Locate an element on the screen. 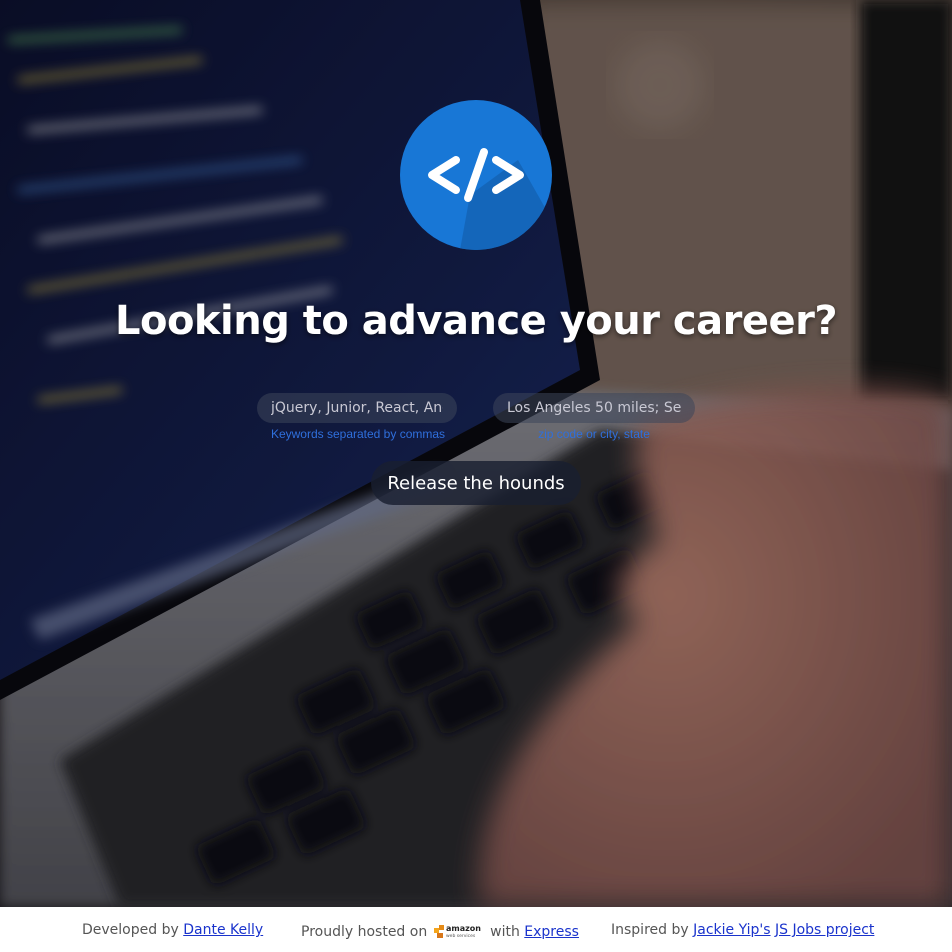 The image size is (952, 952). keywords-input is located at coordinates (357, 408).